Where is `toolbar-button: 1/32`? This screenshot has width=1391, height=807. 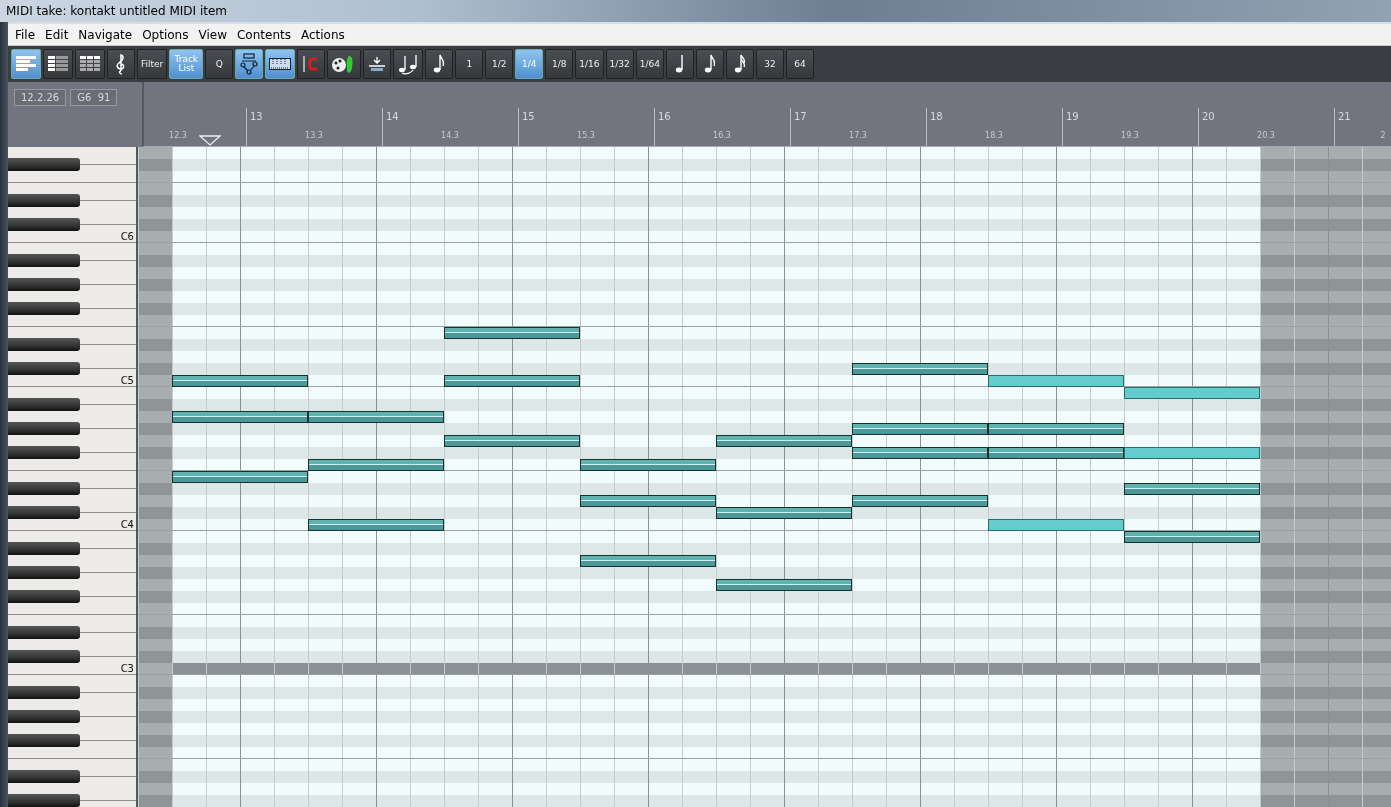
toolbar-button: 1/32 is located at coordinates (619, 64).